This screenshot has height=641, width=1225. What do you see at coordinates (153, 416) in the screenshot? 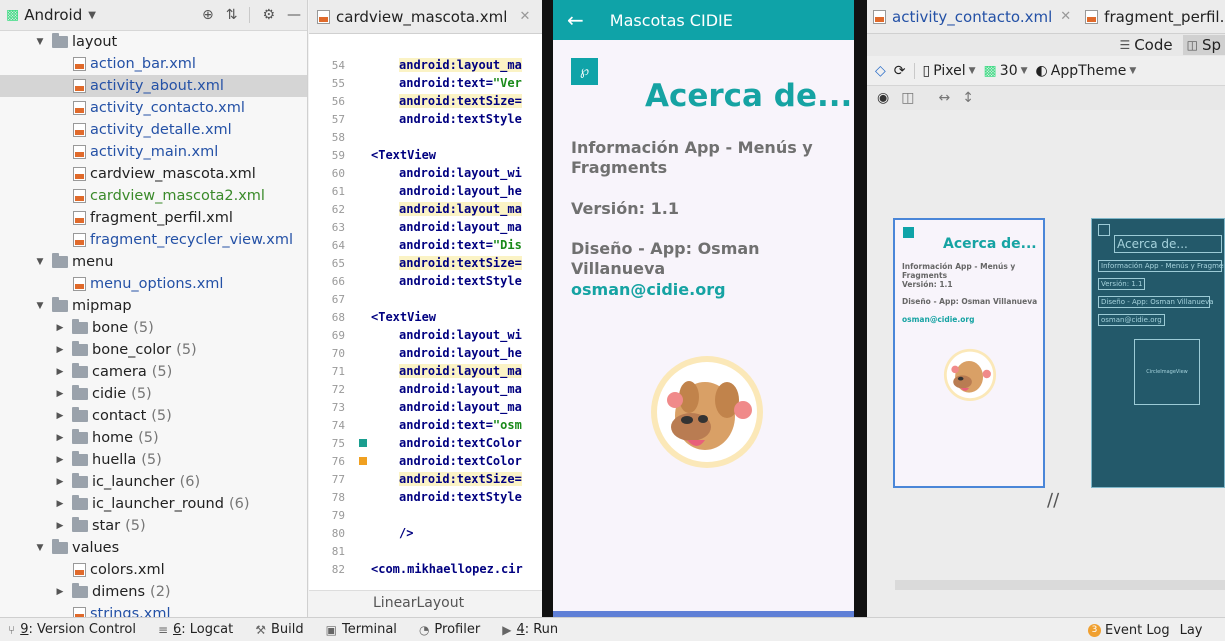
I see `tree-folder-item: ▶ contact (5)` at bounding box center [153, 416].